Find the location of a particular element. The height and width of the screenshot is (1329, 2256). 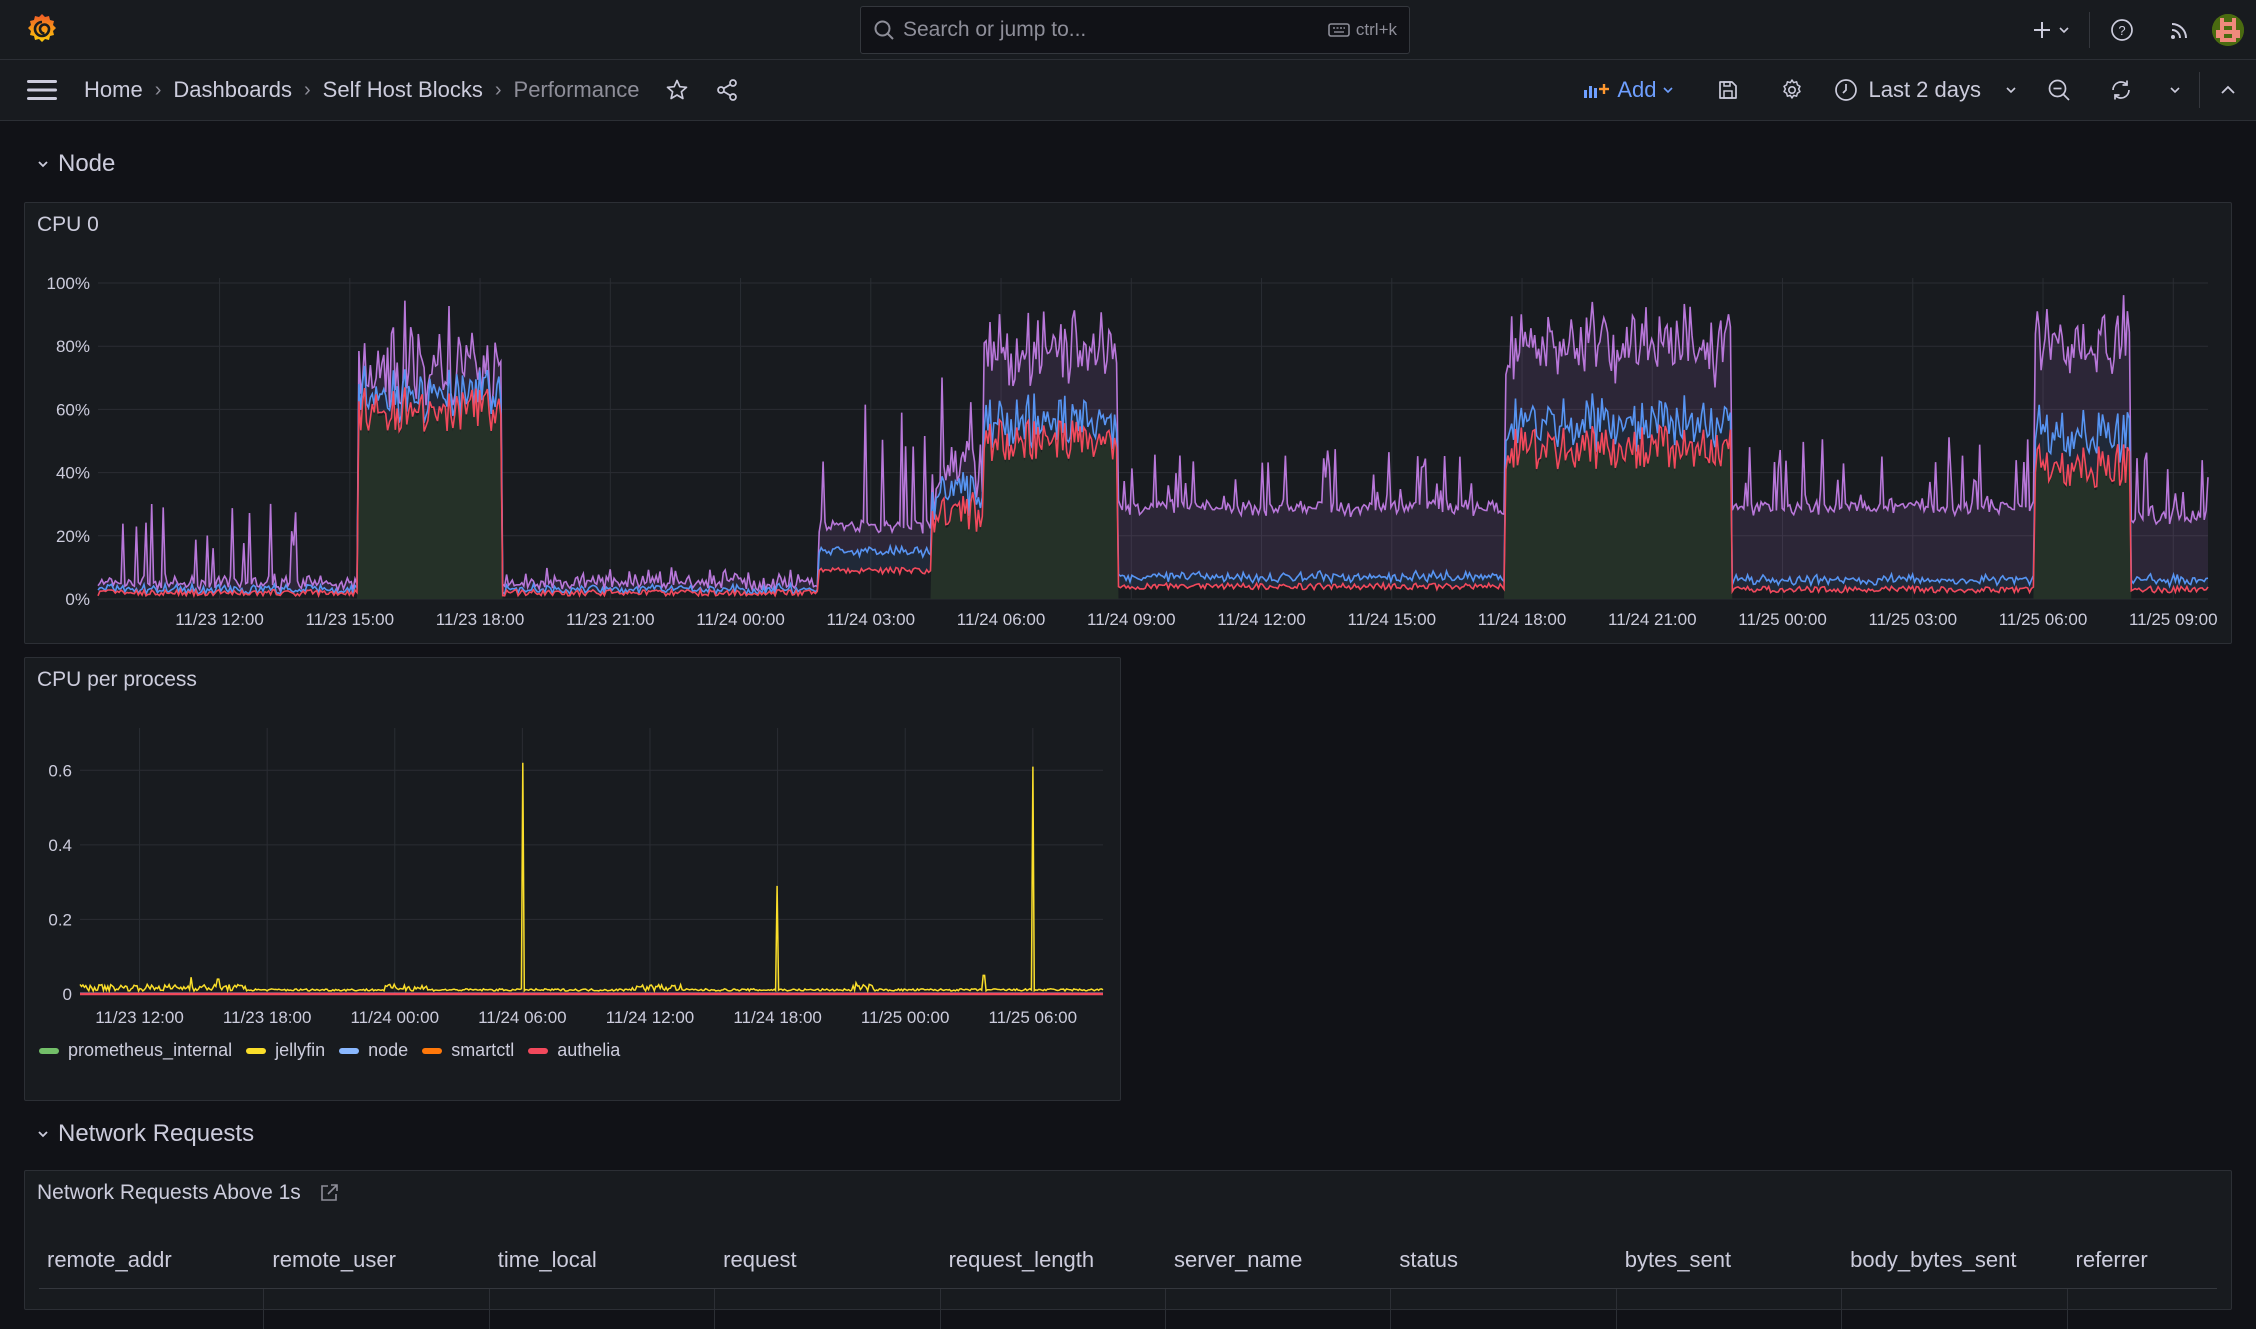

top-bar: Search or jump to... ctrl+k ? is located at coordinates (1128, 30).